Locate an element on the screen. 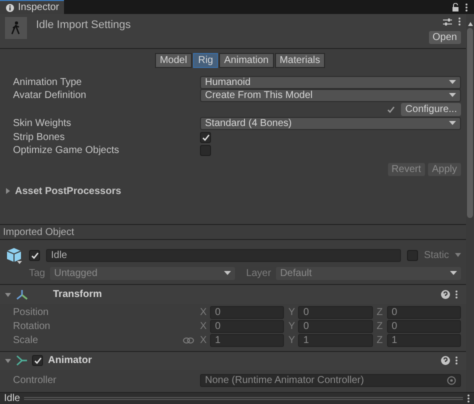  status-title: Idle is located at coordinates (12, 398).